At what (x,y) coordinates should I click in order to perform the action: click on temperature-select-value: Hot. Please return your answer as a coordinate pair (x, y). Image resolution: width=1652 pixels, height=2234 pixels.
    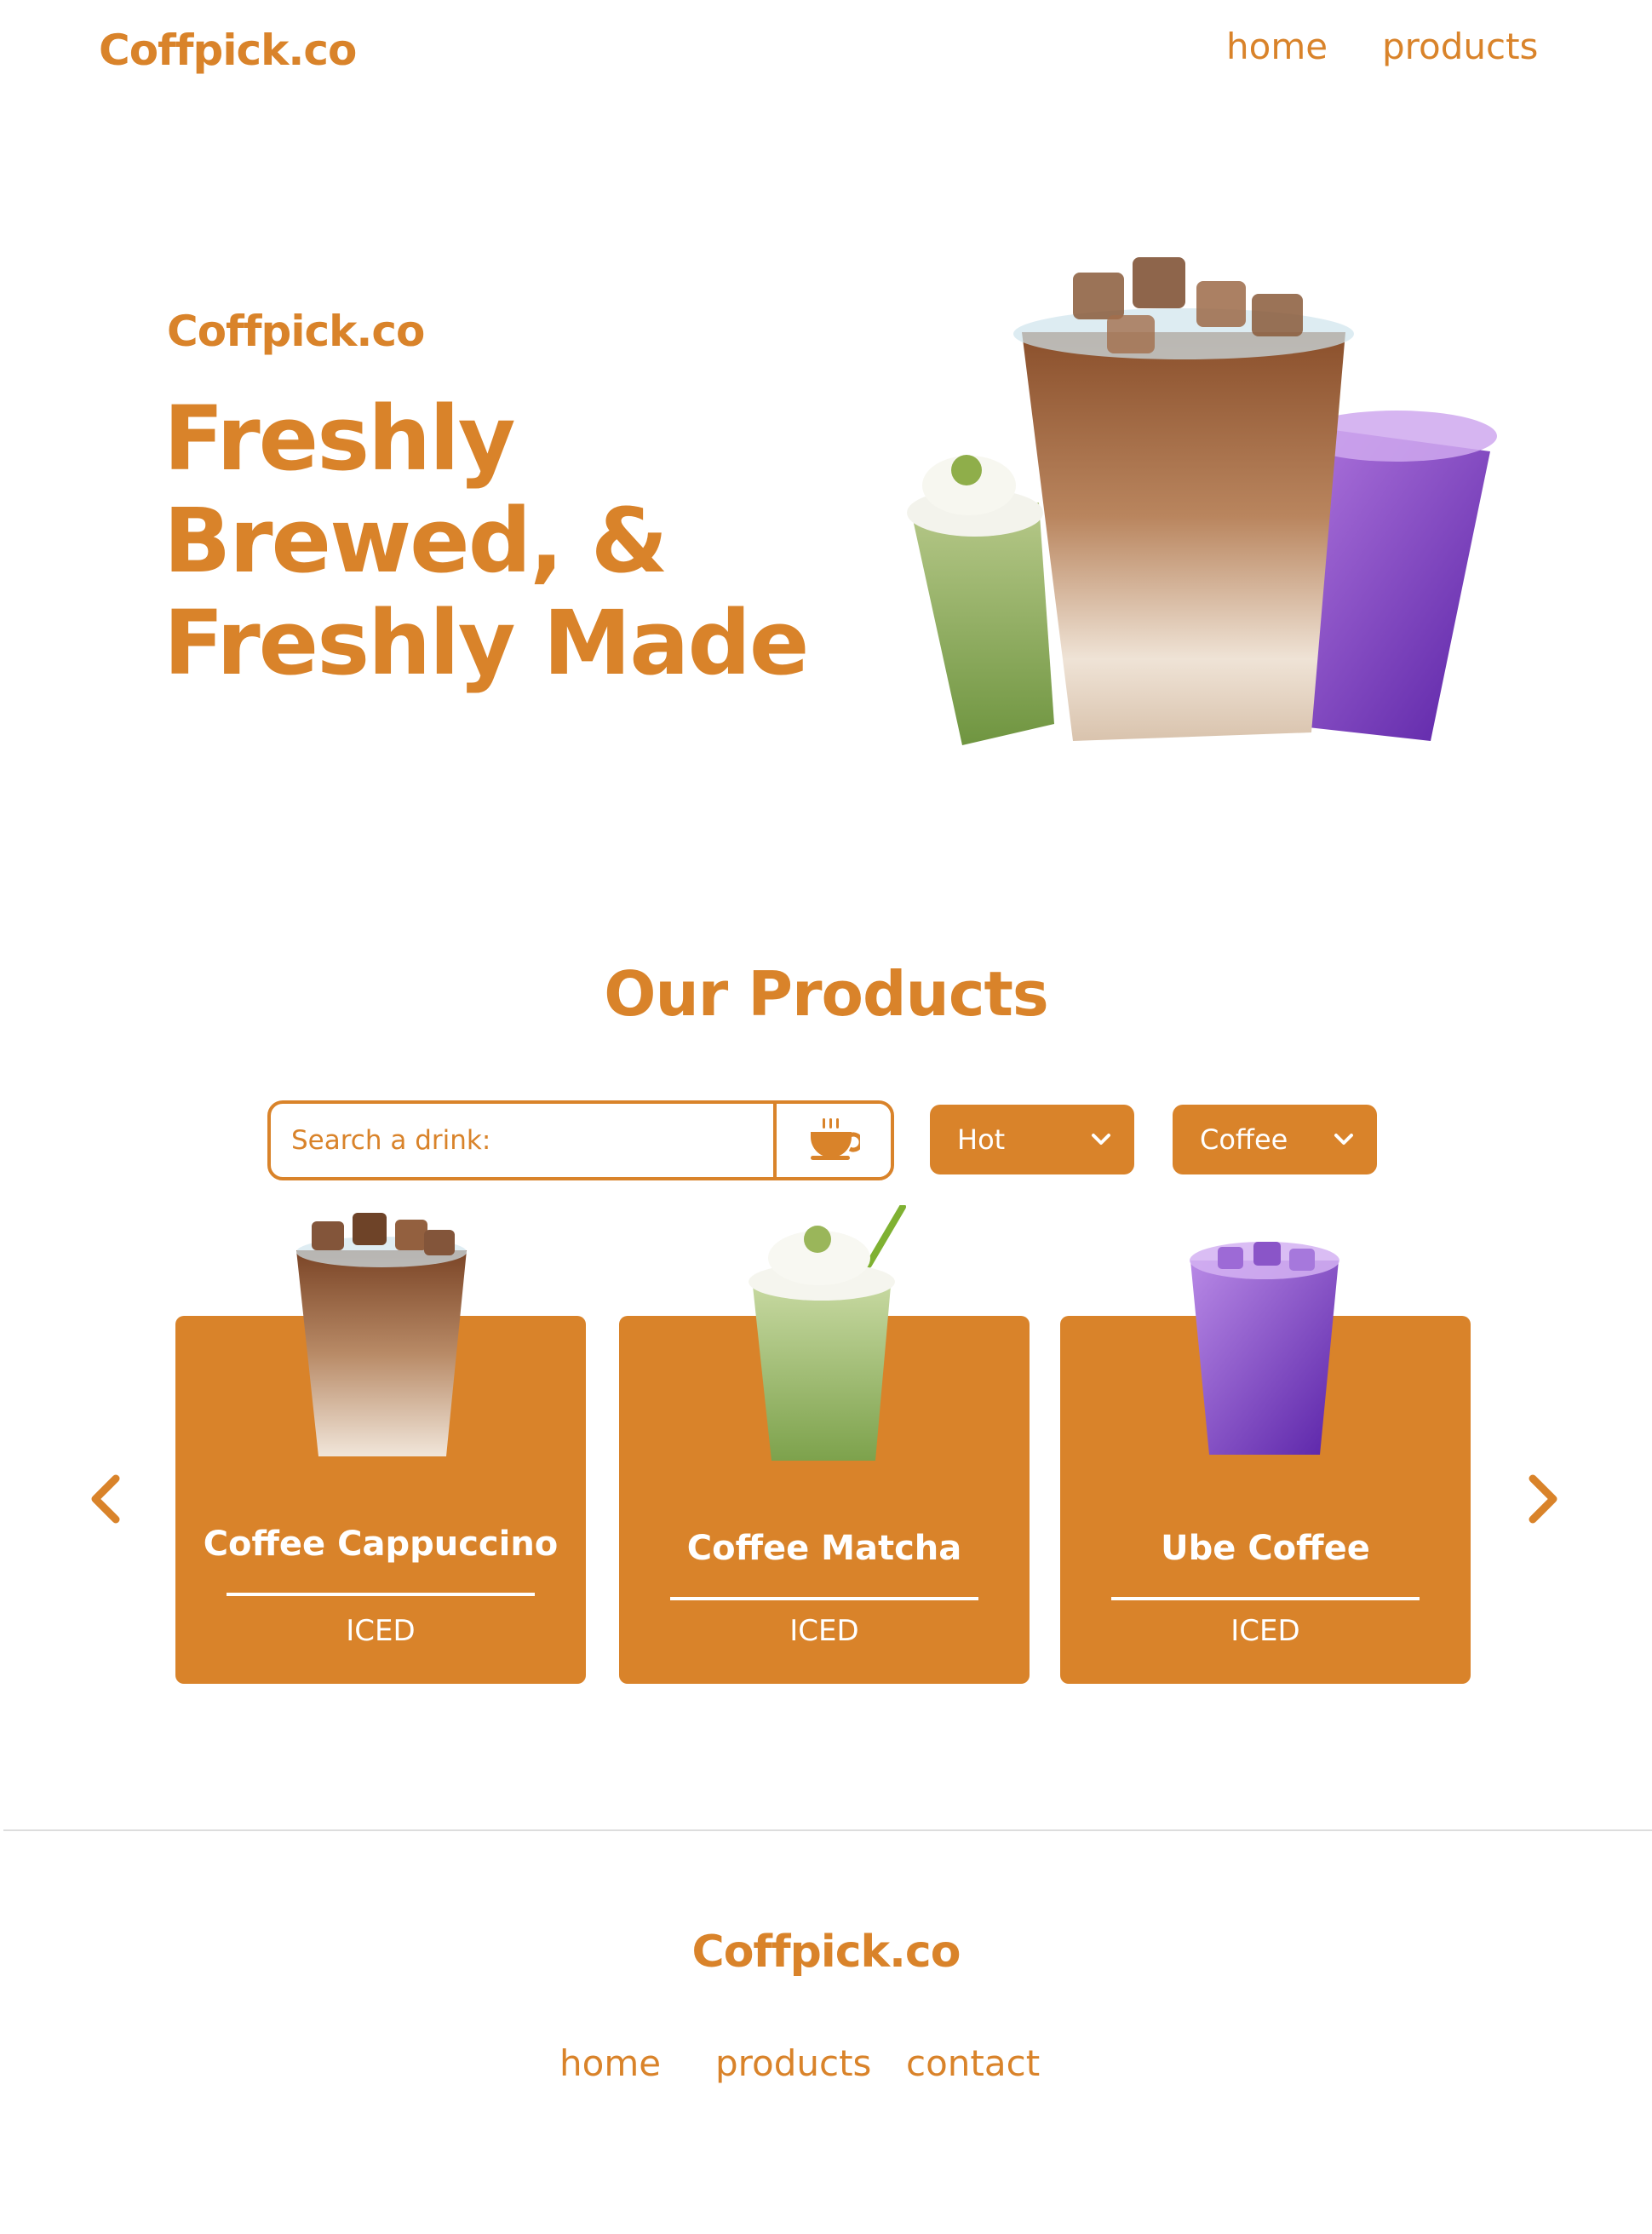
    Looking at the image, I should click on (981, 1139).